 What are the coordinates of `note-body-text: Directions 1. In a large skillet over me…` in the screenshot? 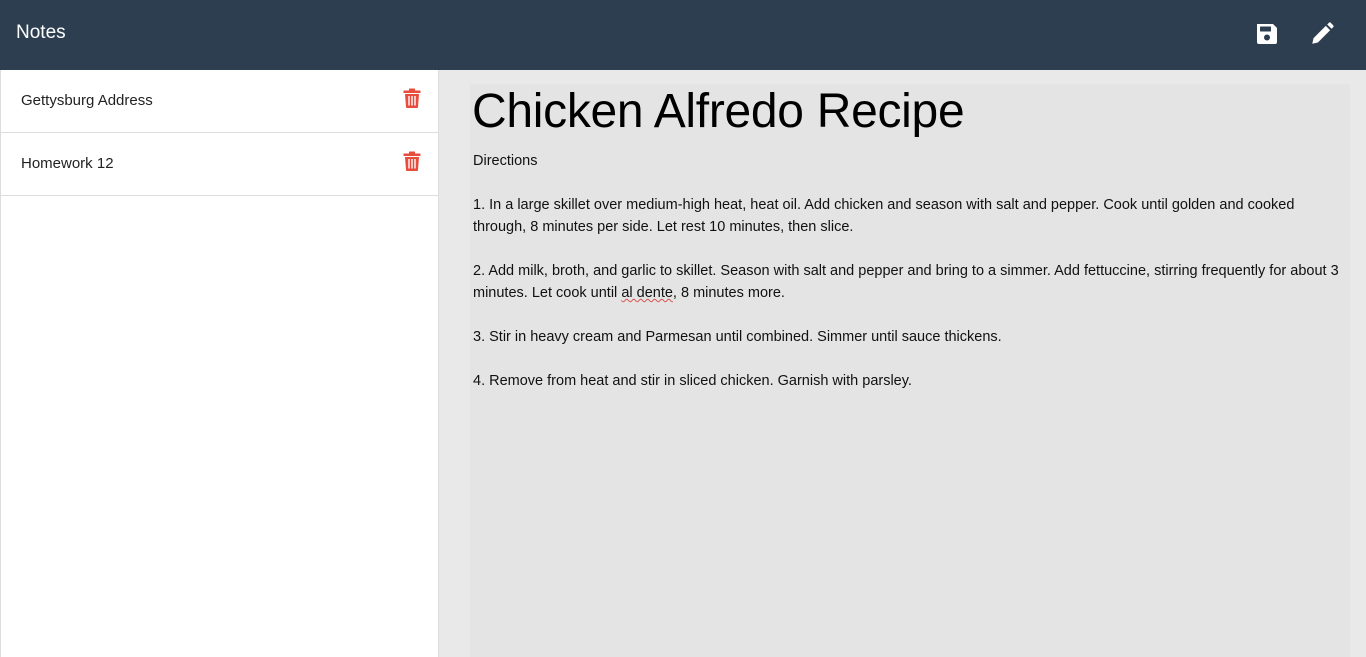 It's located at (906, 227).